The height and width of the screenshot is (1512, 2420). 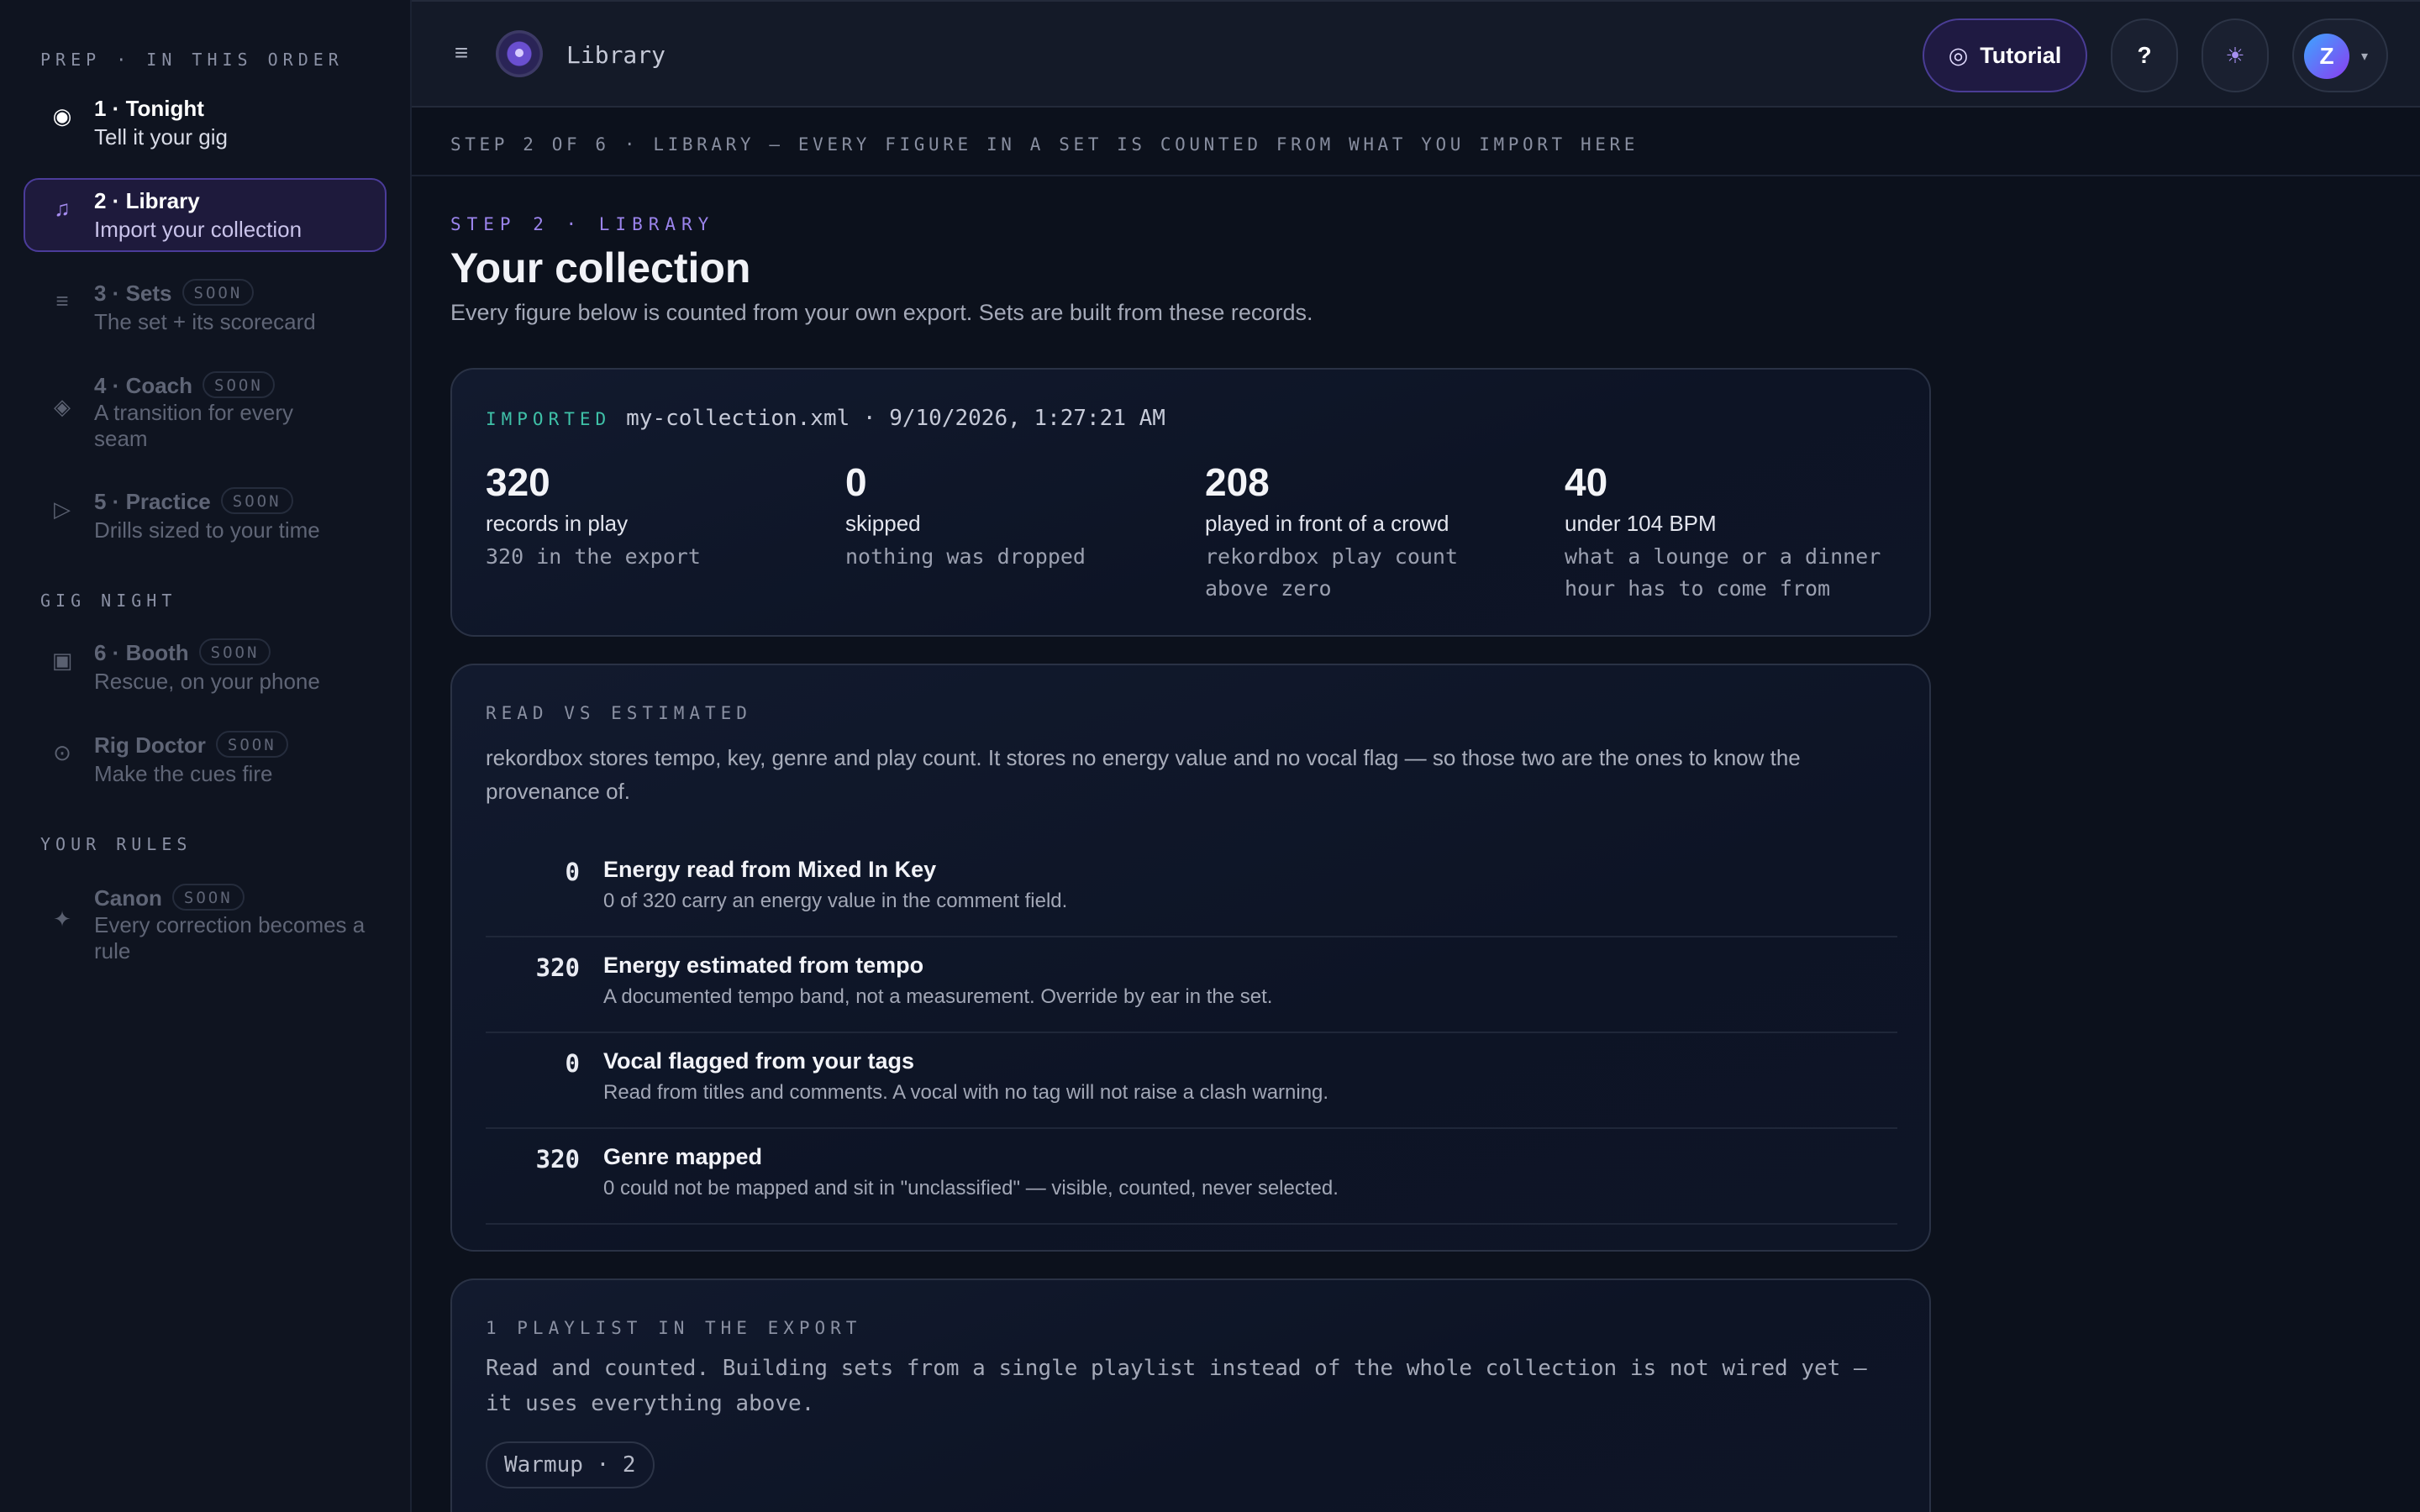 What do you see at coordinates (198, 229) in the screenshot?
I see `sidebar-item-subtitle: Import your collection` at bounding box center [198, 229].